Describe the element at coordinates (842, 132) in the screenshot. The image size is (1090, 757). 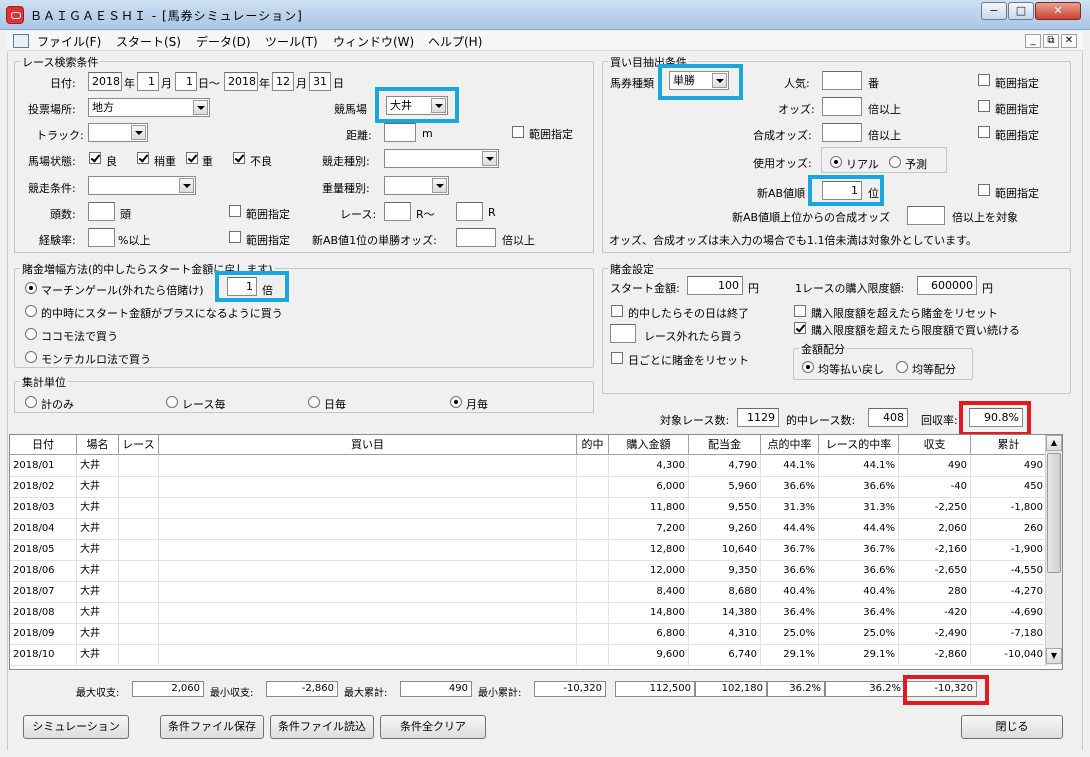
I see `combined-odds-field` at that location.